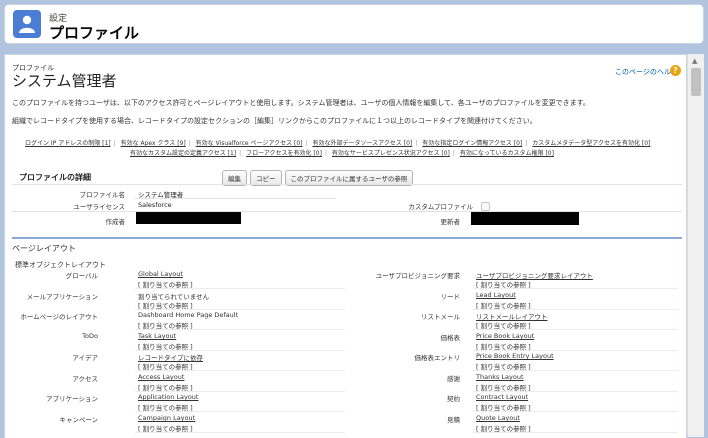  I want to click on related-link: フローアクセスを有効化 [0], so click(284, 153).